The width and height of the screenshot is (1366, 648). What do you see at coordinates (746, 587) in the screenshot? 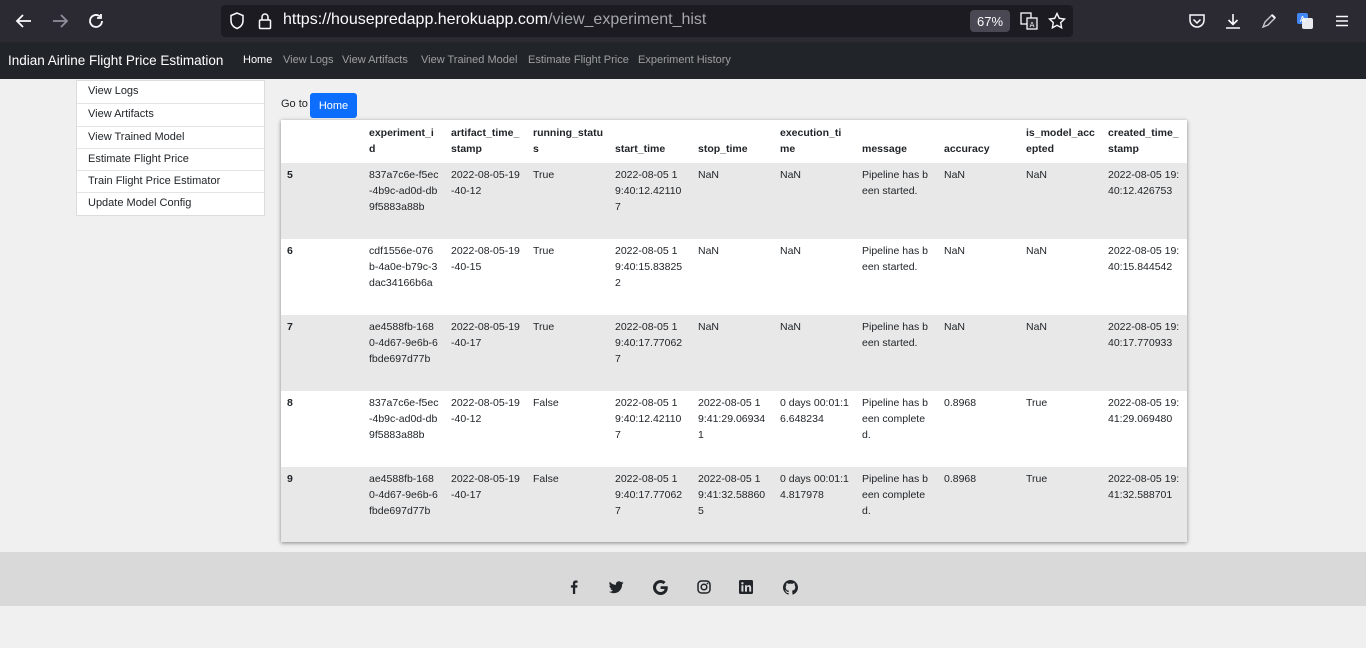
I see `linkedin-icon` at bounding box center [746, 587].